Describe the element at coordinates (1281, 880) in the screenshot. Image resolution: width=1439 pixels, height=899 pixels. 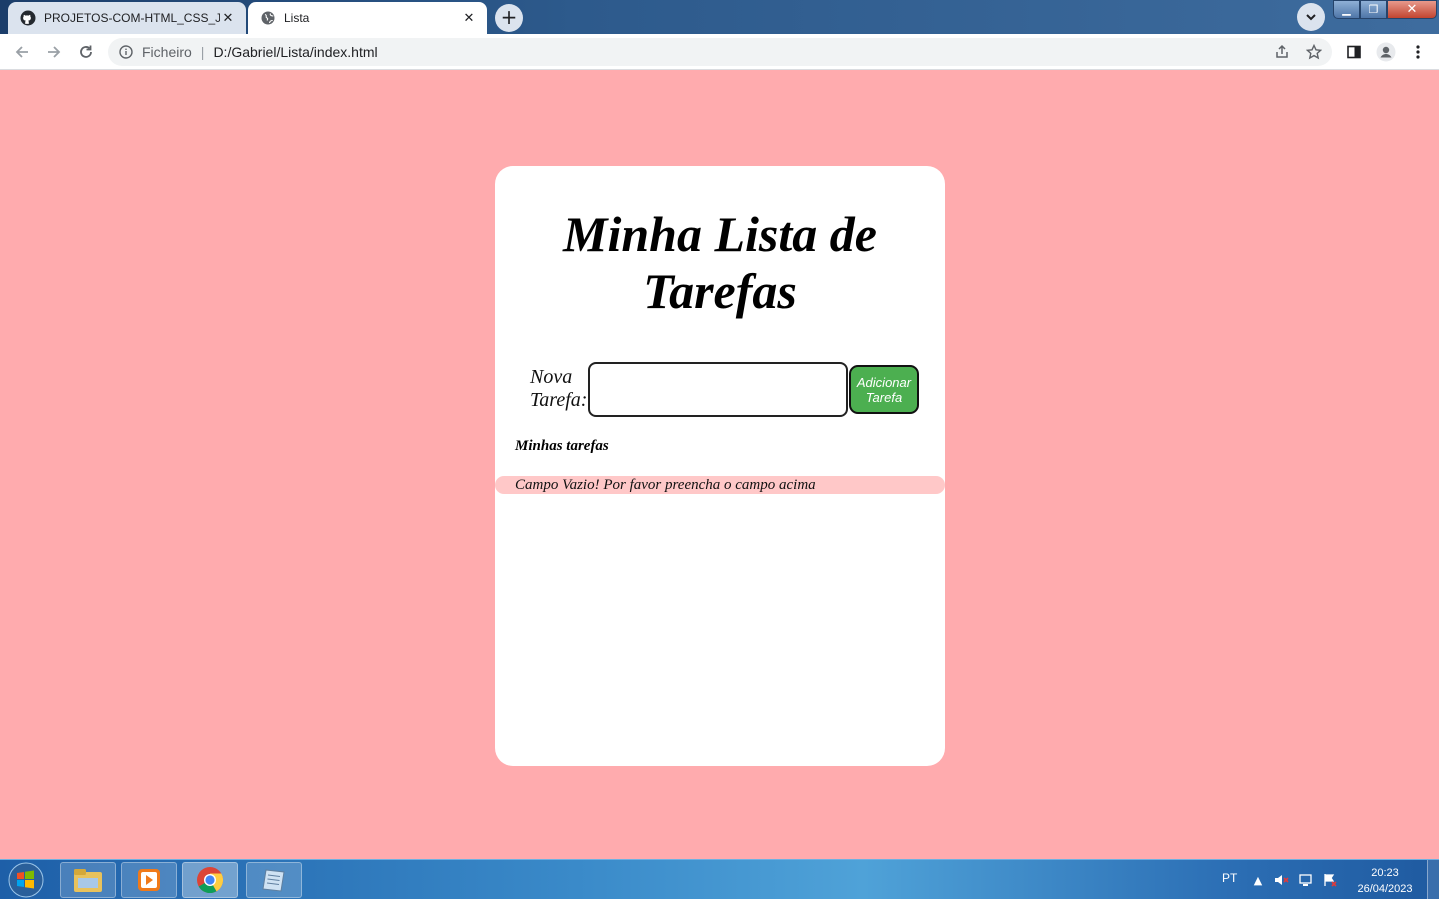
I see `volume-muted-icon` at that location.